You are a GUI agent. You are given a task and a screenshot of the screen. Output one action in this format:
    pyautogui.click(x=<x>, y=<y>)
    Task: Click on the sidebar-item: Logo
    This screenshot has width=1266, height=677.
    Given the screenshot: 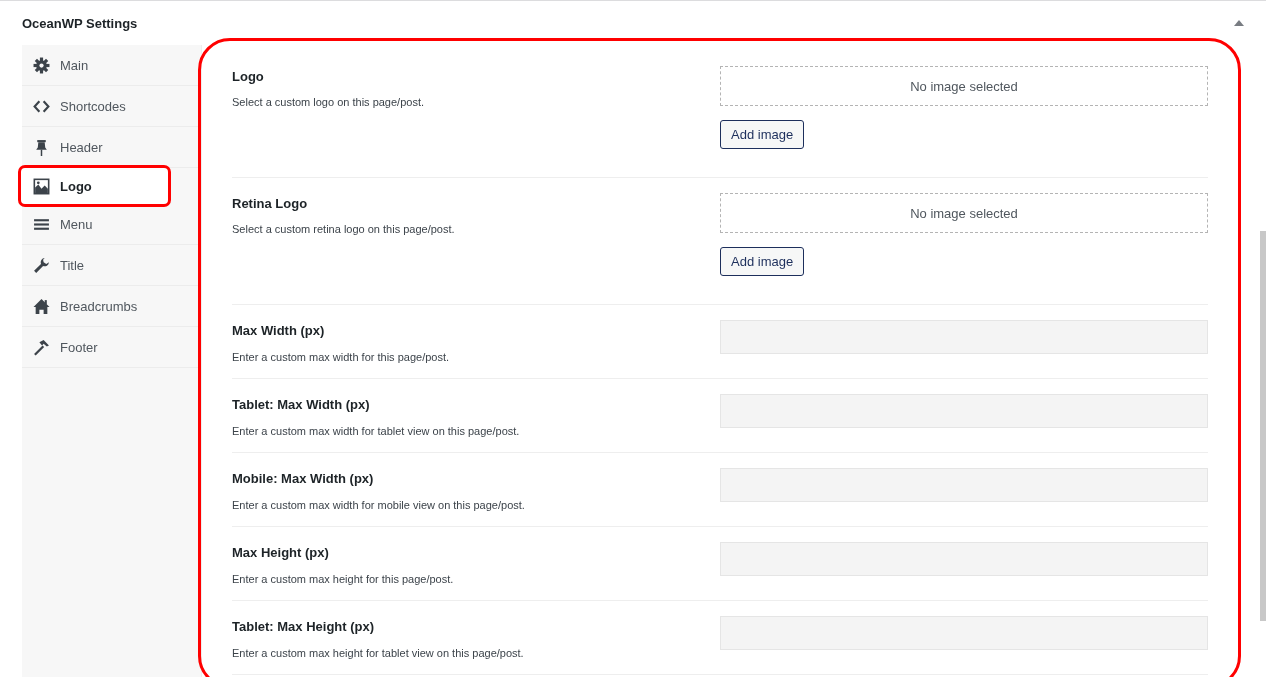 What is the action you would take?
    pyautogui.click(x=94, y=186)
    